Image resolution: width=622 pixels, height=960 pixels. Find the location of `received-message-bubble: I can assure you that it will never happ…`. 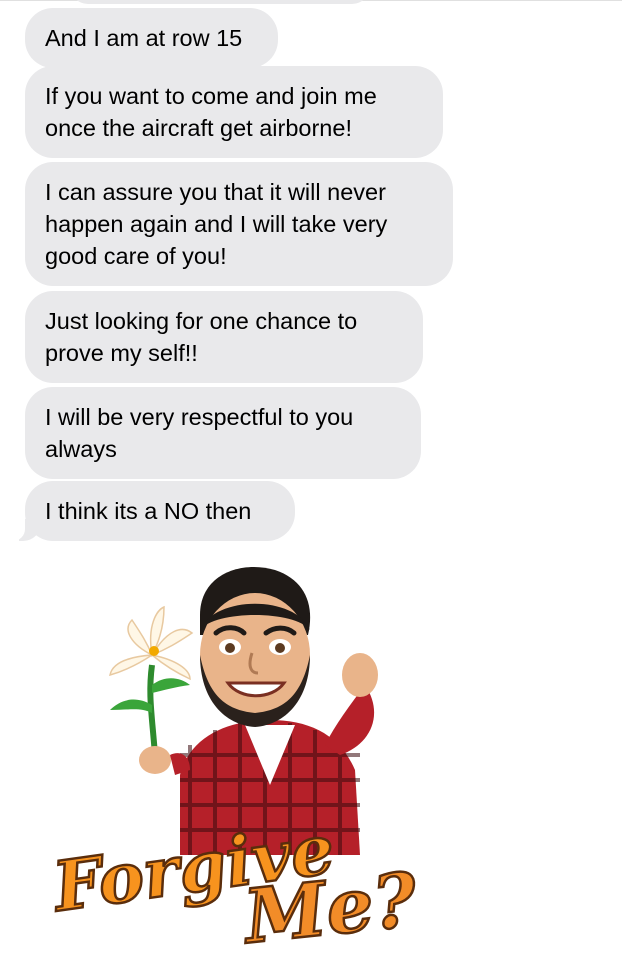

received-message-bubble: I can assure you that it will never happ… is located at coordinates (239, 224).